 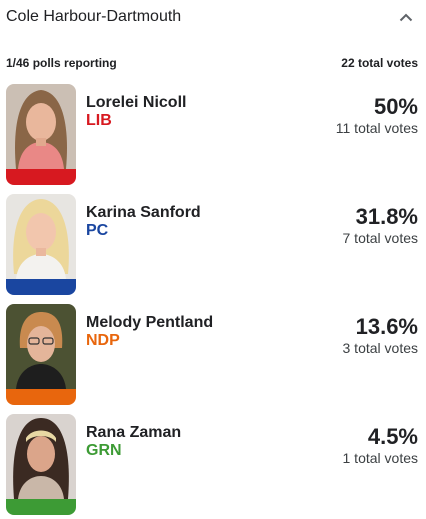 I want to click on polls-reporting: 1/46 polls reporting, so click(x=61, y=63).